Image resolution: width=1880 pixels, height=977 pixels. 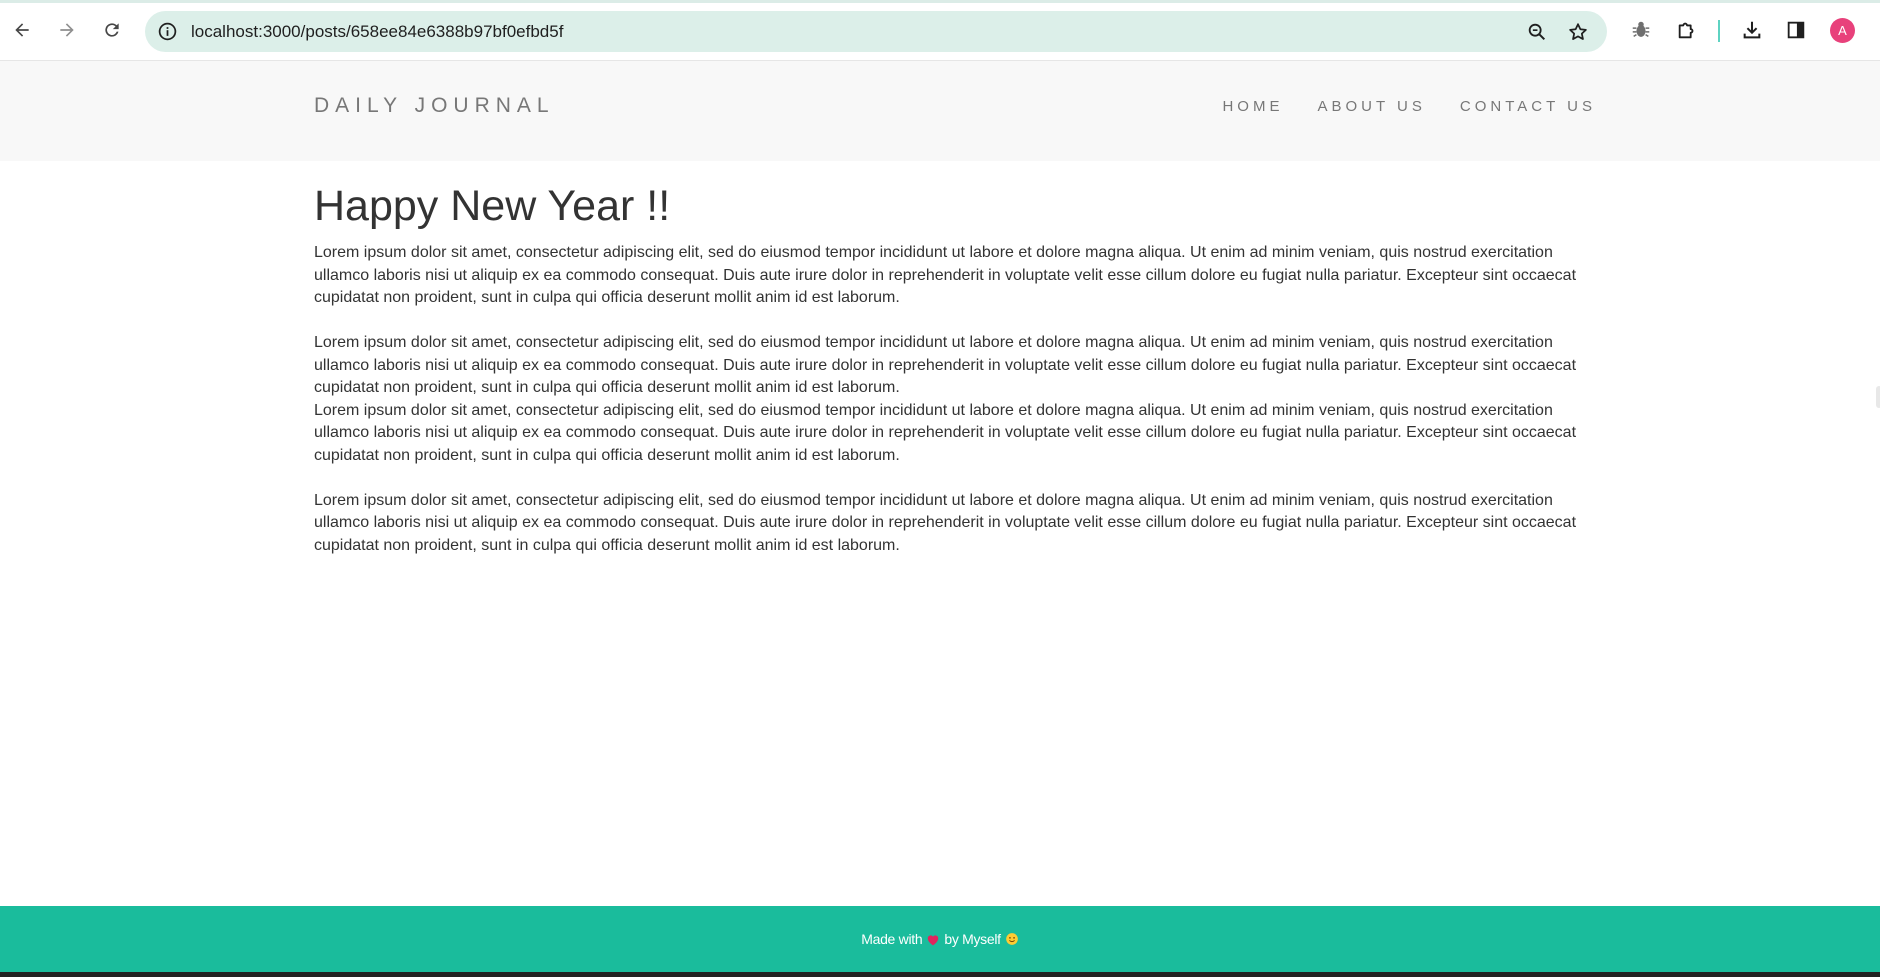 What do you see at coordinates (1641, 30) in the screenshot?
I see `bug-extension-icon` at bounding box center [1641, 30].